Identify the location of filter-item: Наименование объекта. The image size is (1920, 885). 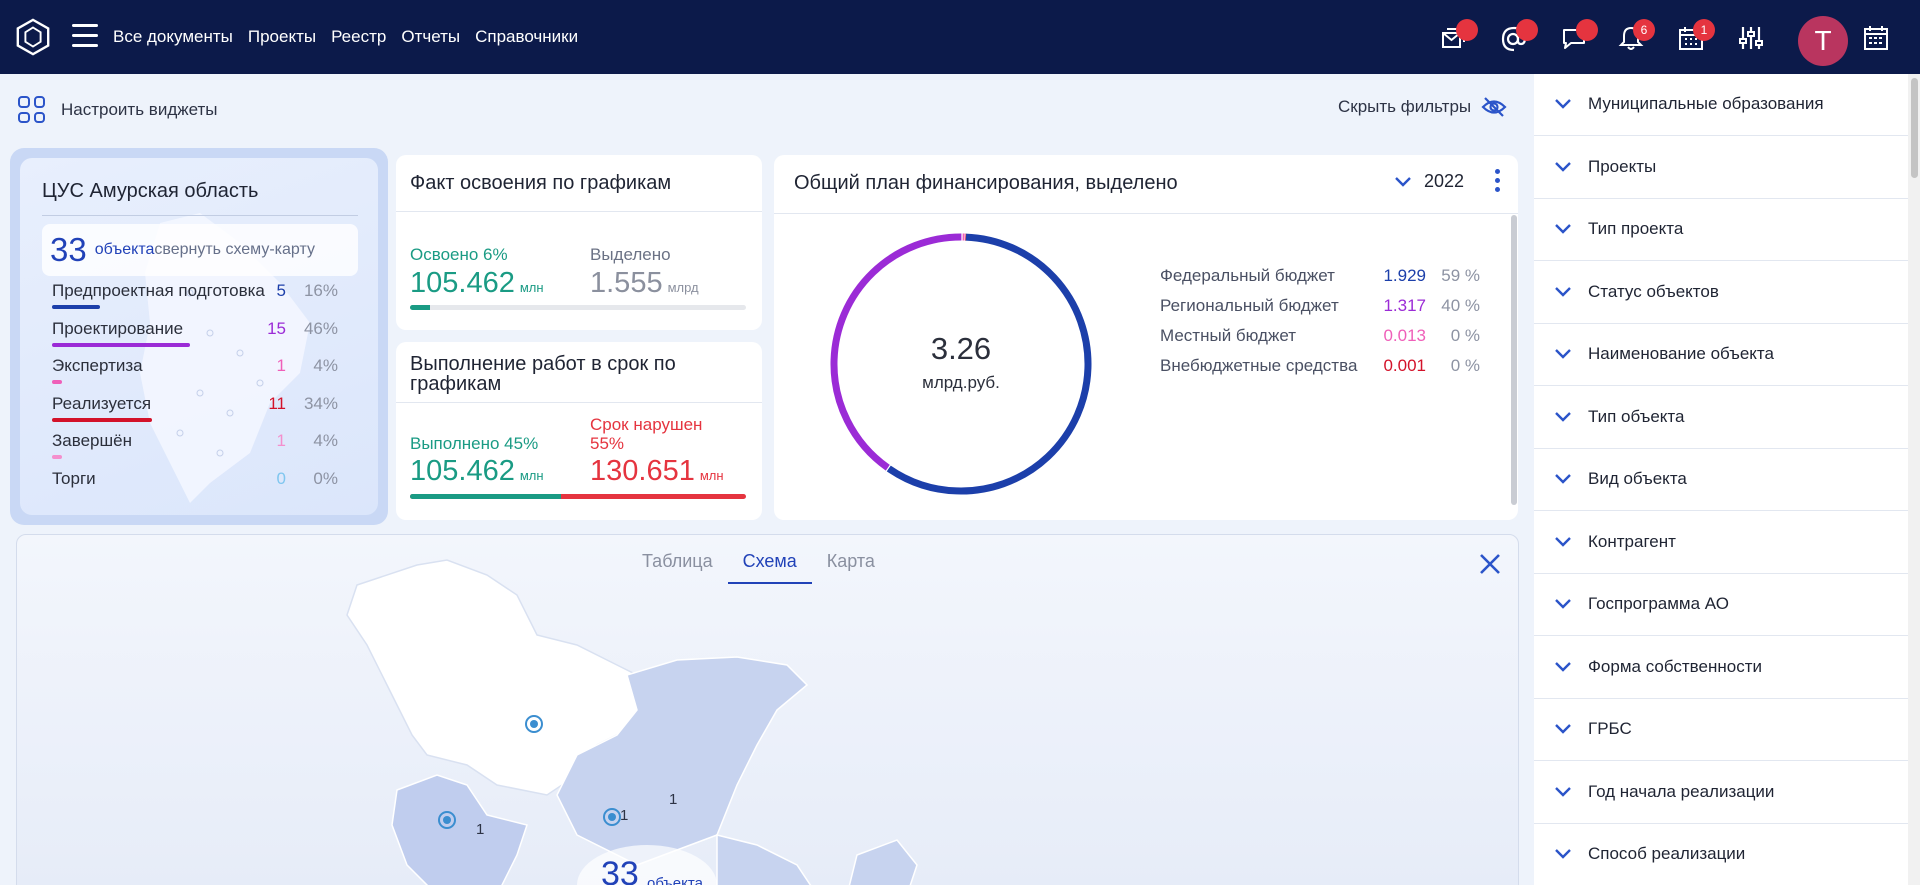
(1721, 355).